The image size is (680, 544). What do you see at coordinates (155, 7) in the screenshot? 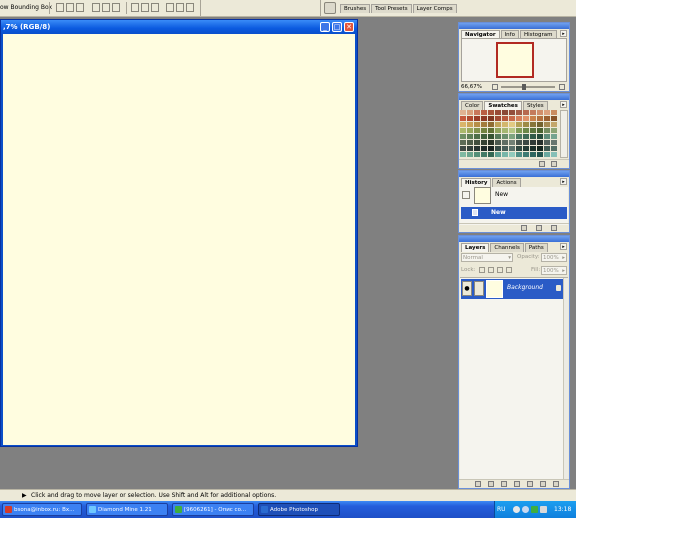
I see `distribute-bottom-icon` at bounding box center [155, 7].